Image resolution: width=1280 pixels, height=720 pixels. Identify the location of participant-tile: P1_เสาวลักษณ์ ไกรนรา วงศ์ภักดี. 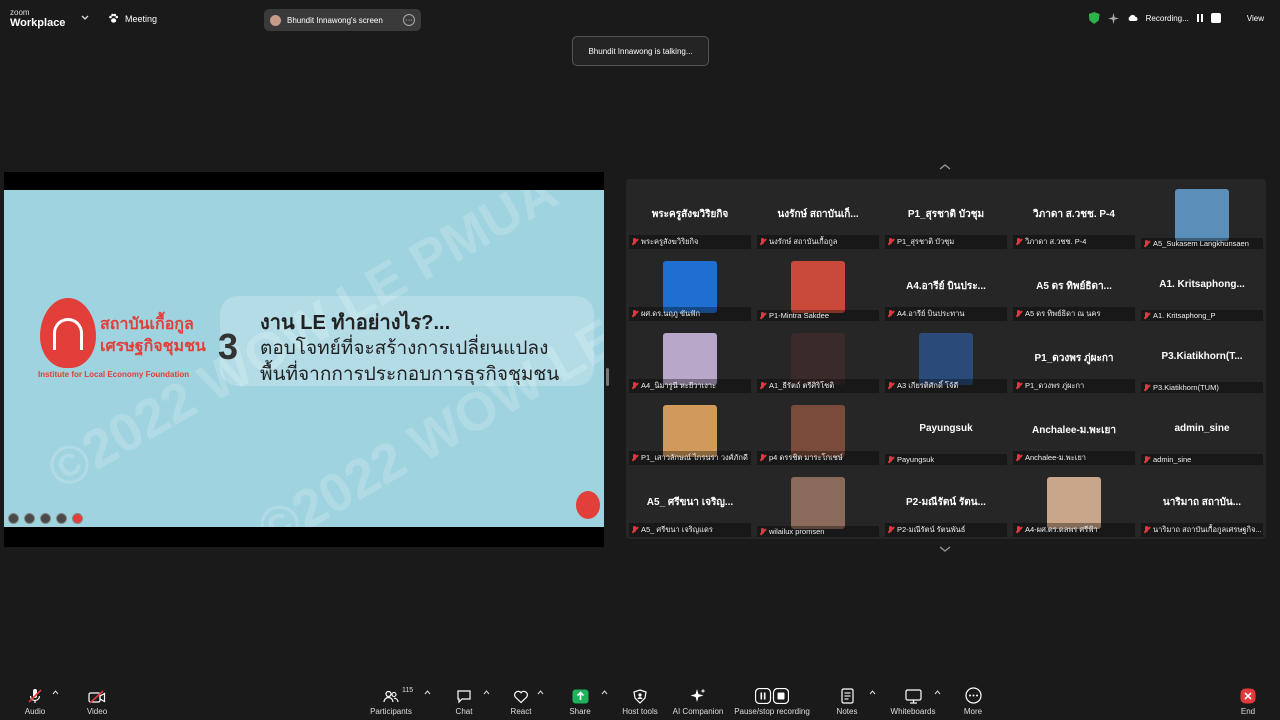
(690, 431).